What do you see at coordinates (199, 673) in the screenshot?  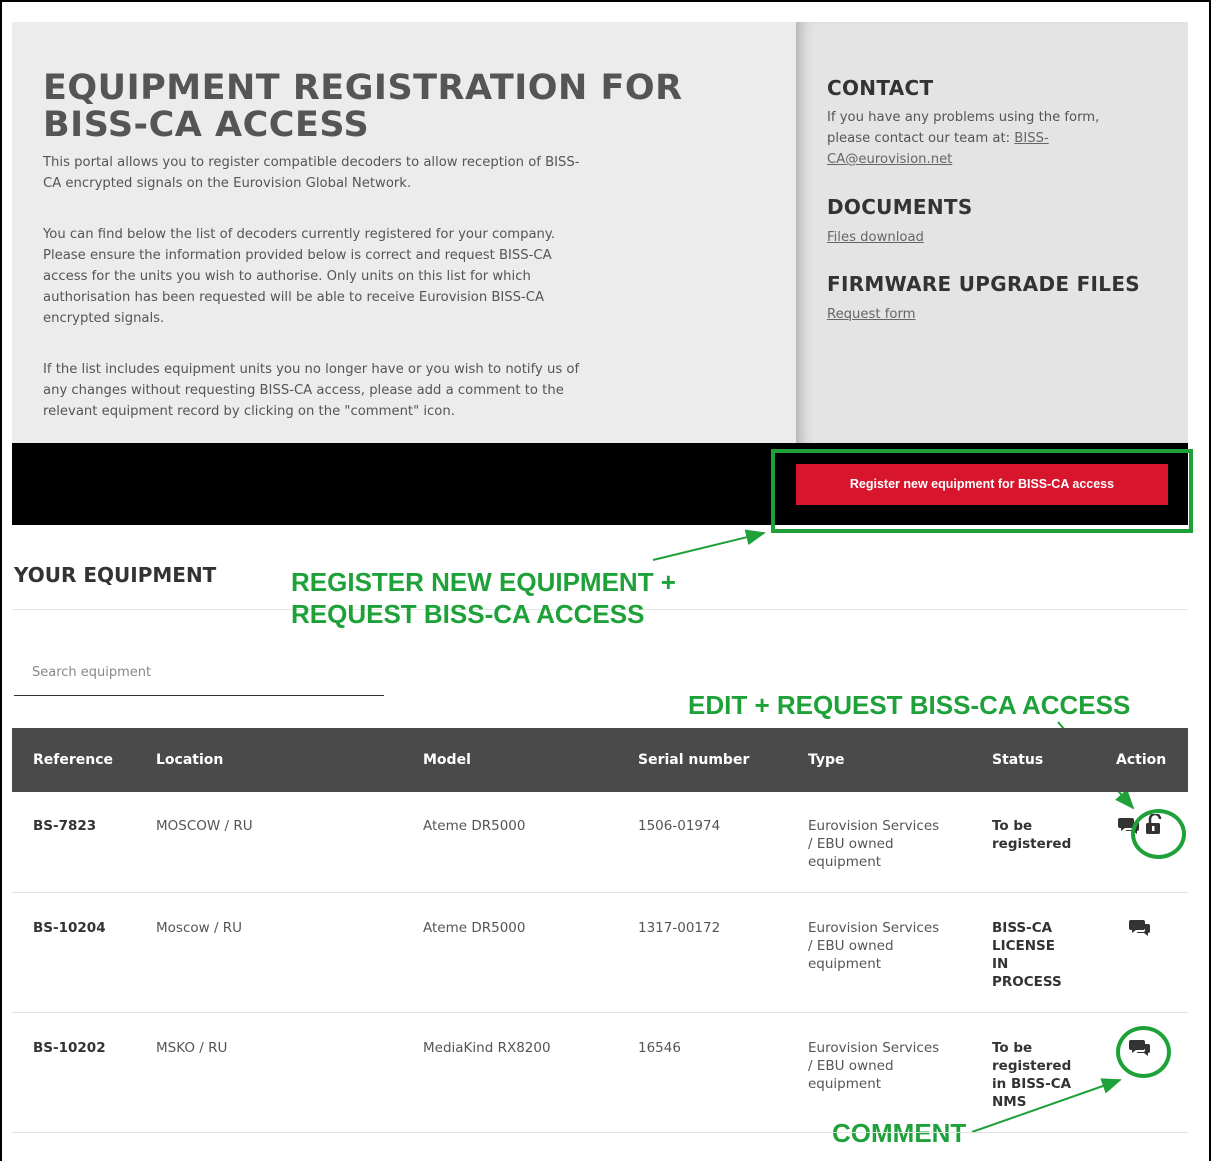 I see `search-input` at bounding box center [199, 673].